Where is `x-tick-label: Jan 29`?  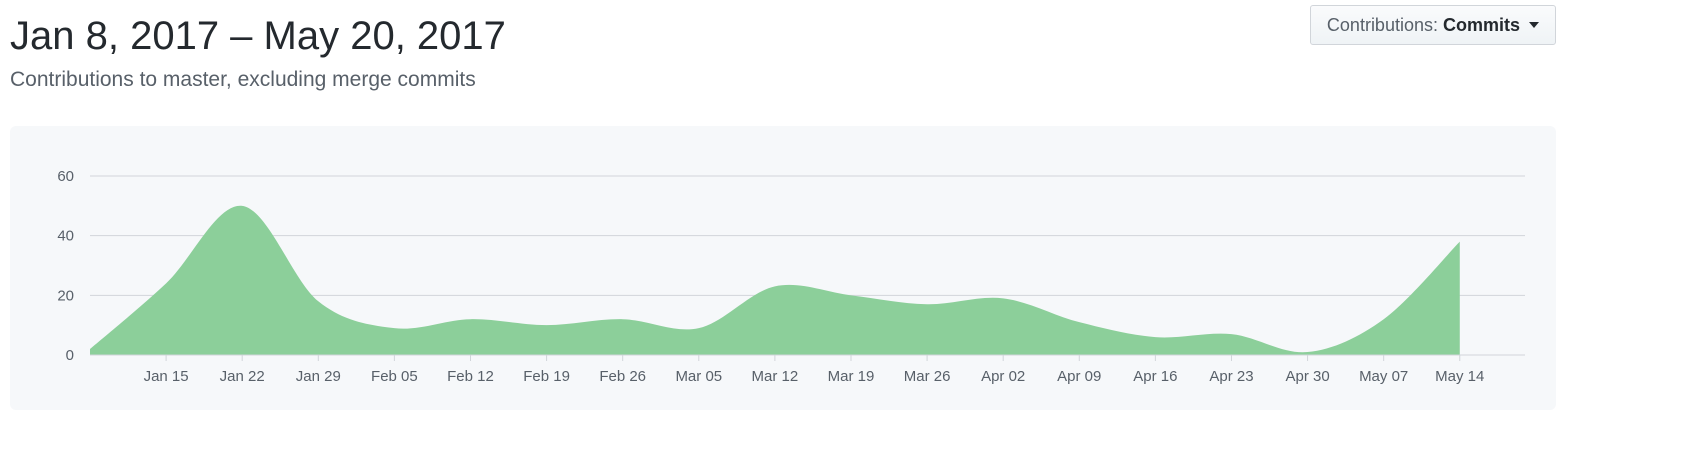
x-tick-label: Jan 29 is located at coordinates (318, 376).